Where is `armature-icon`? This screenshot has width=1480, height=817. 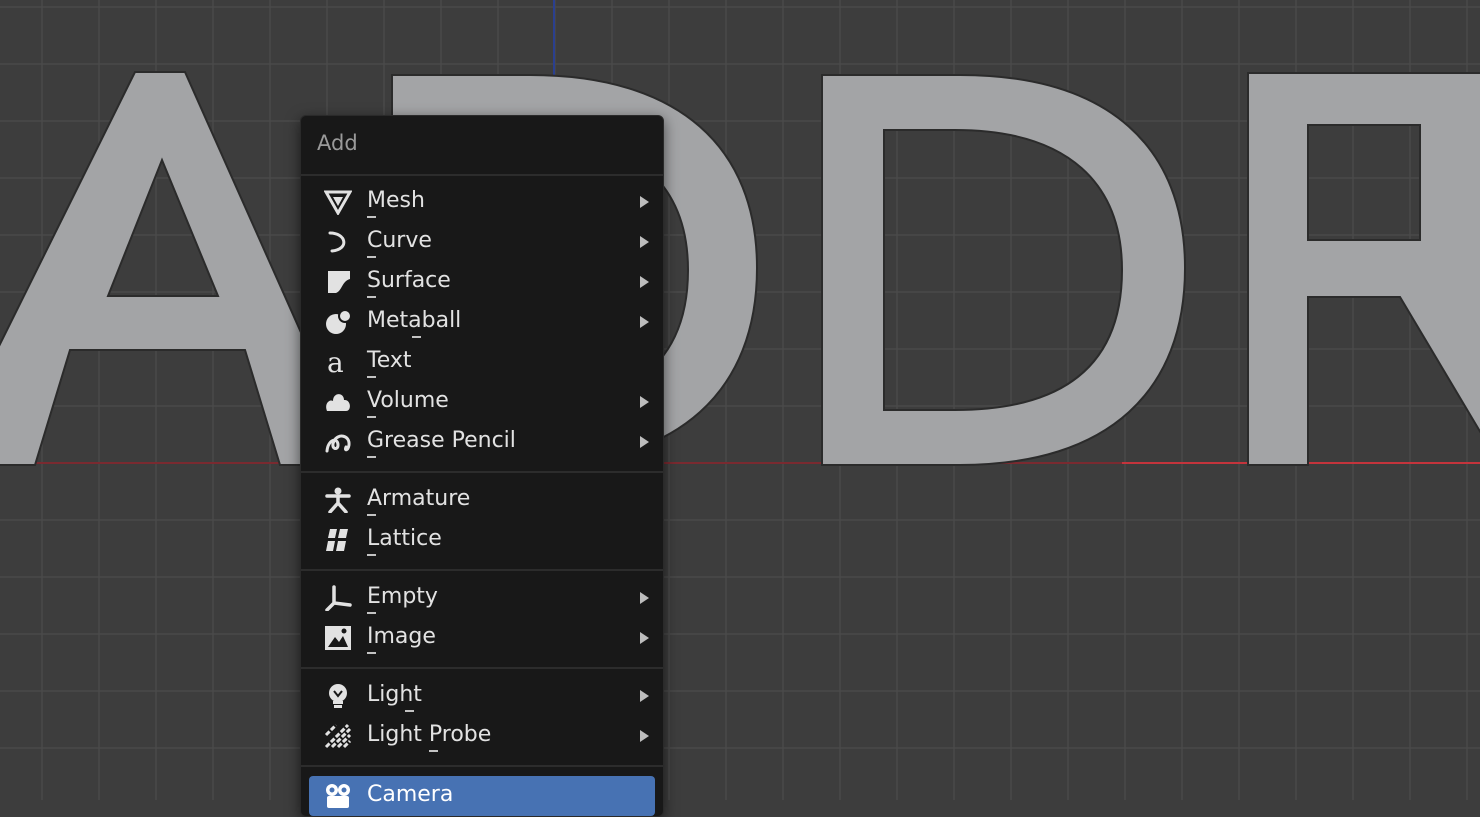 armature-icon is located at coordinates (338, 500).